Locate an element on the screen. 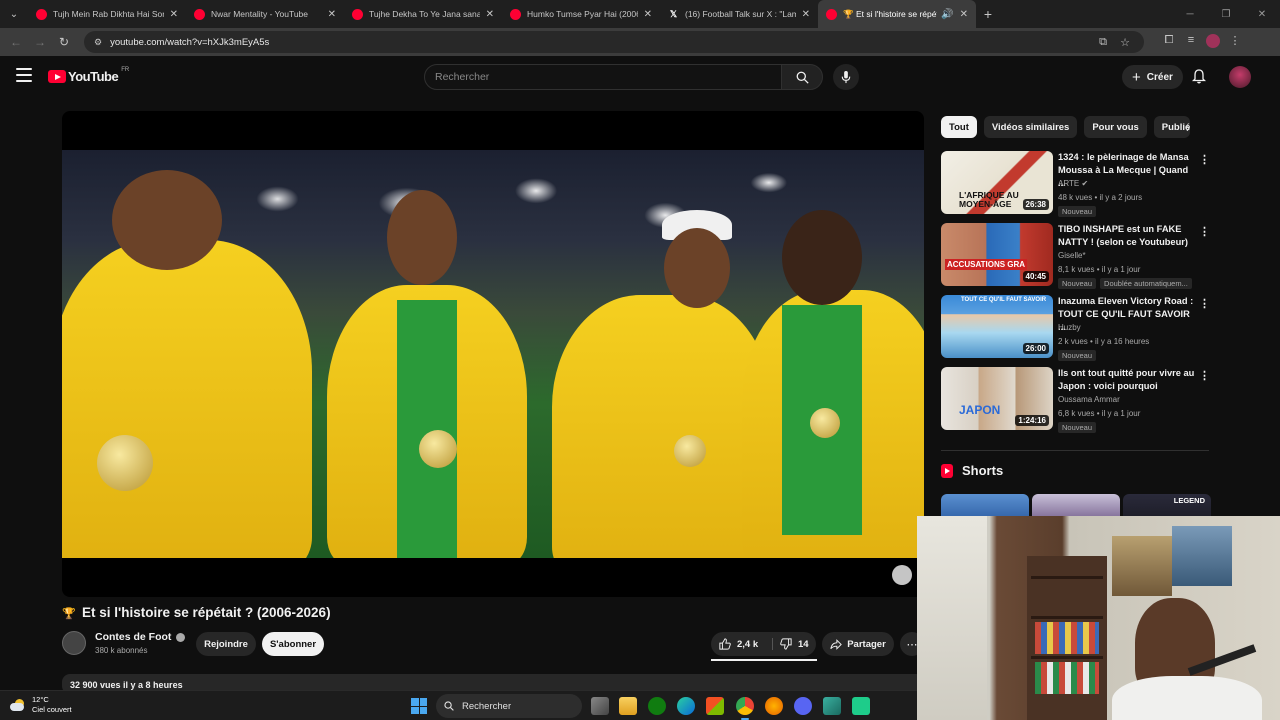  menu-icon is located at coordinates (24, 75).